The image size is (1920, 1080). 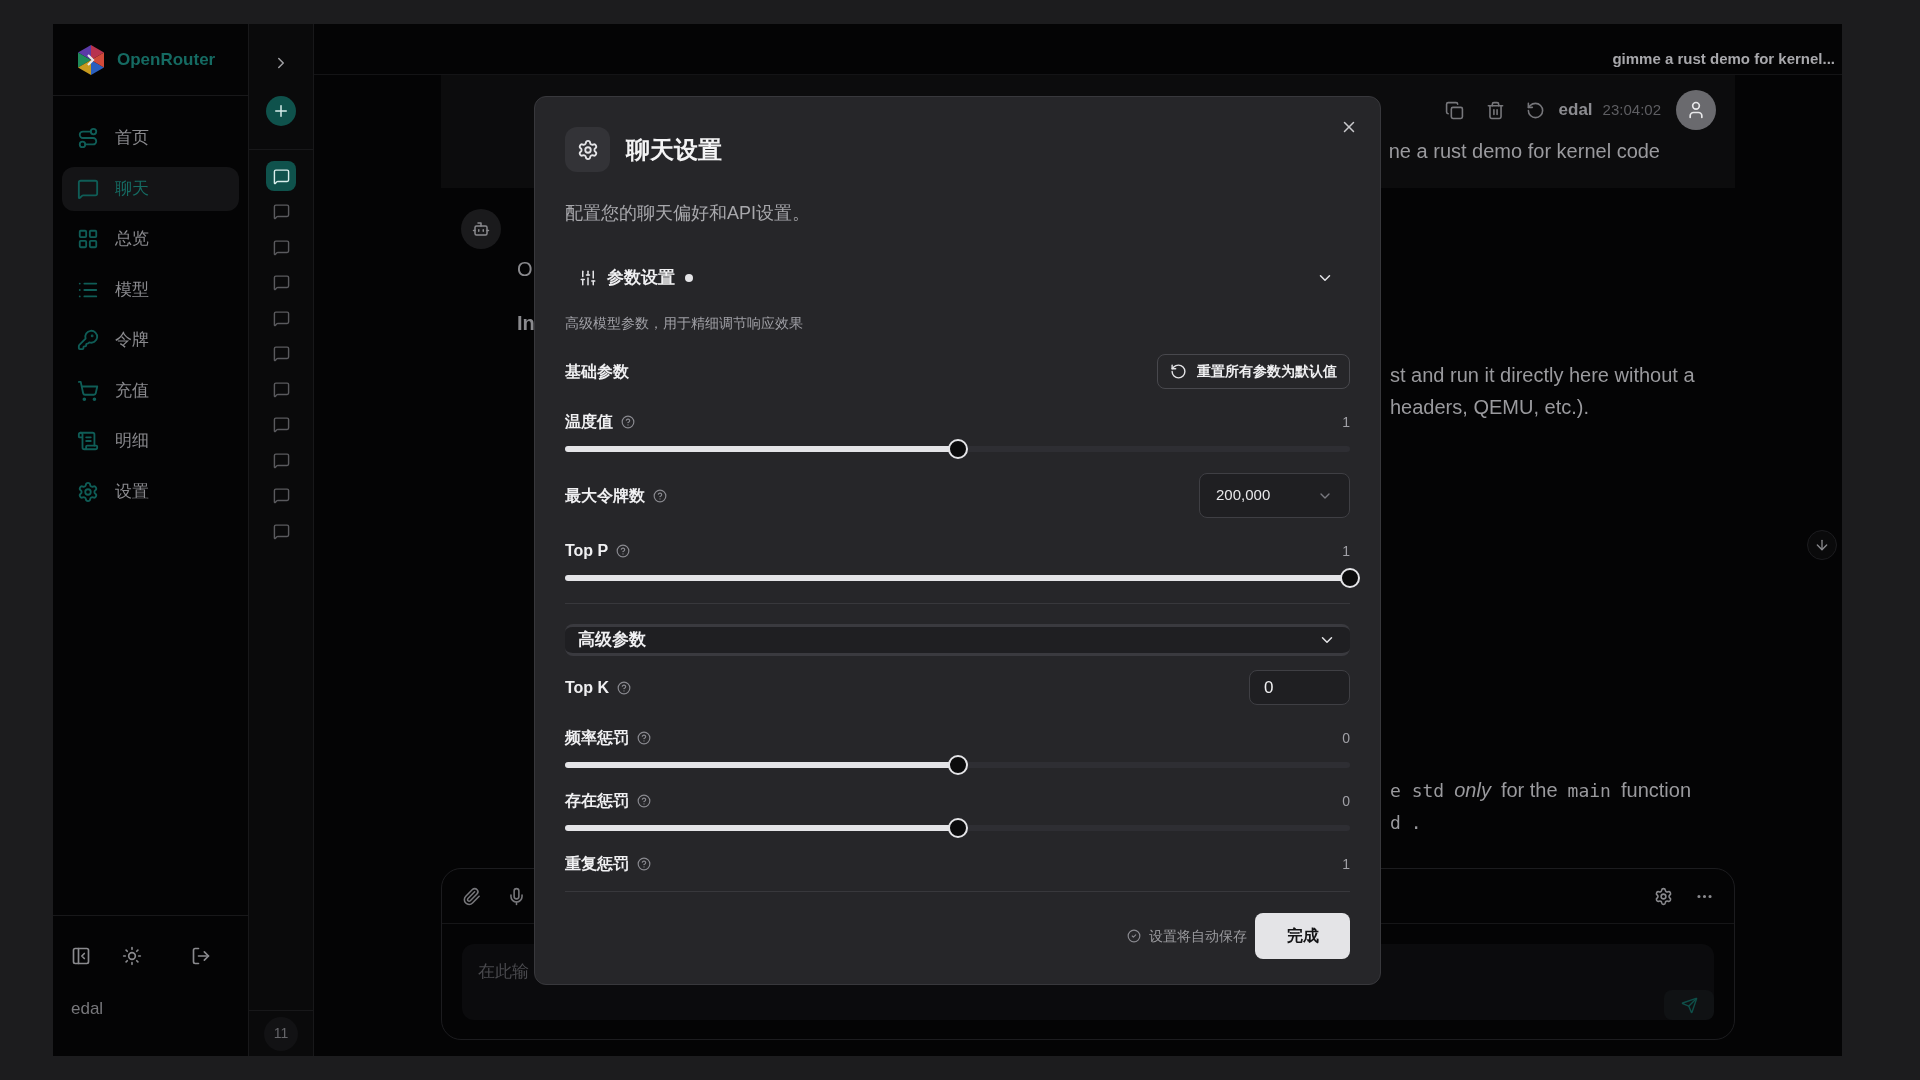 What do you see at coordinates (1541, 790) in the screenshot?
I see `message-text: e std only for the main function` at bounding box center [1541, 790].